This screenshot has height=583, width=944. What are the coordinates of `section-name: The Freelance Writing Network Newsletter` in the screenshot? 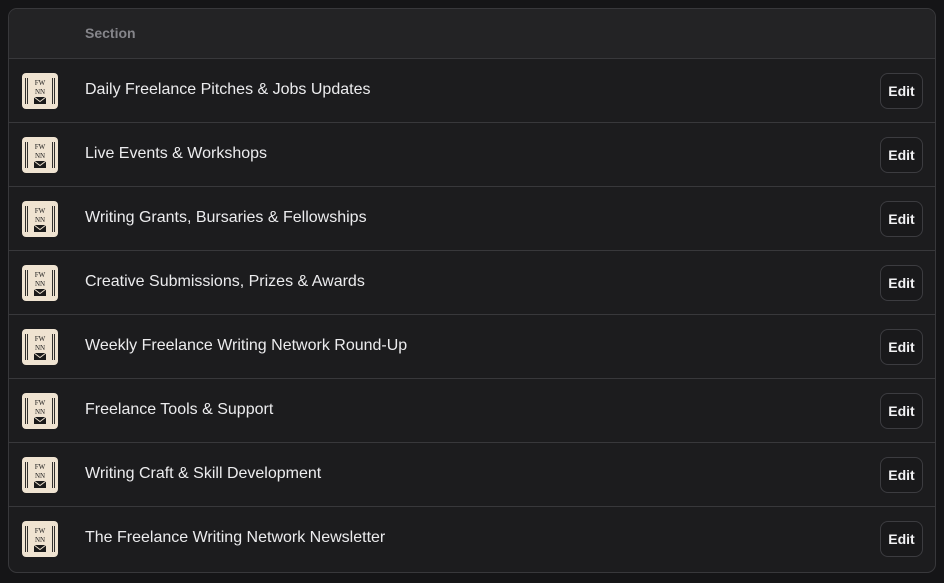 It's located at (235, 537).